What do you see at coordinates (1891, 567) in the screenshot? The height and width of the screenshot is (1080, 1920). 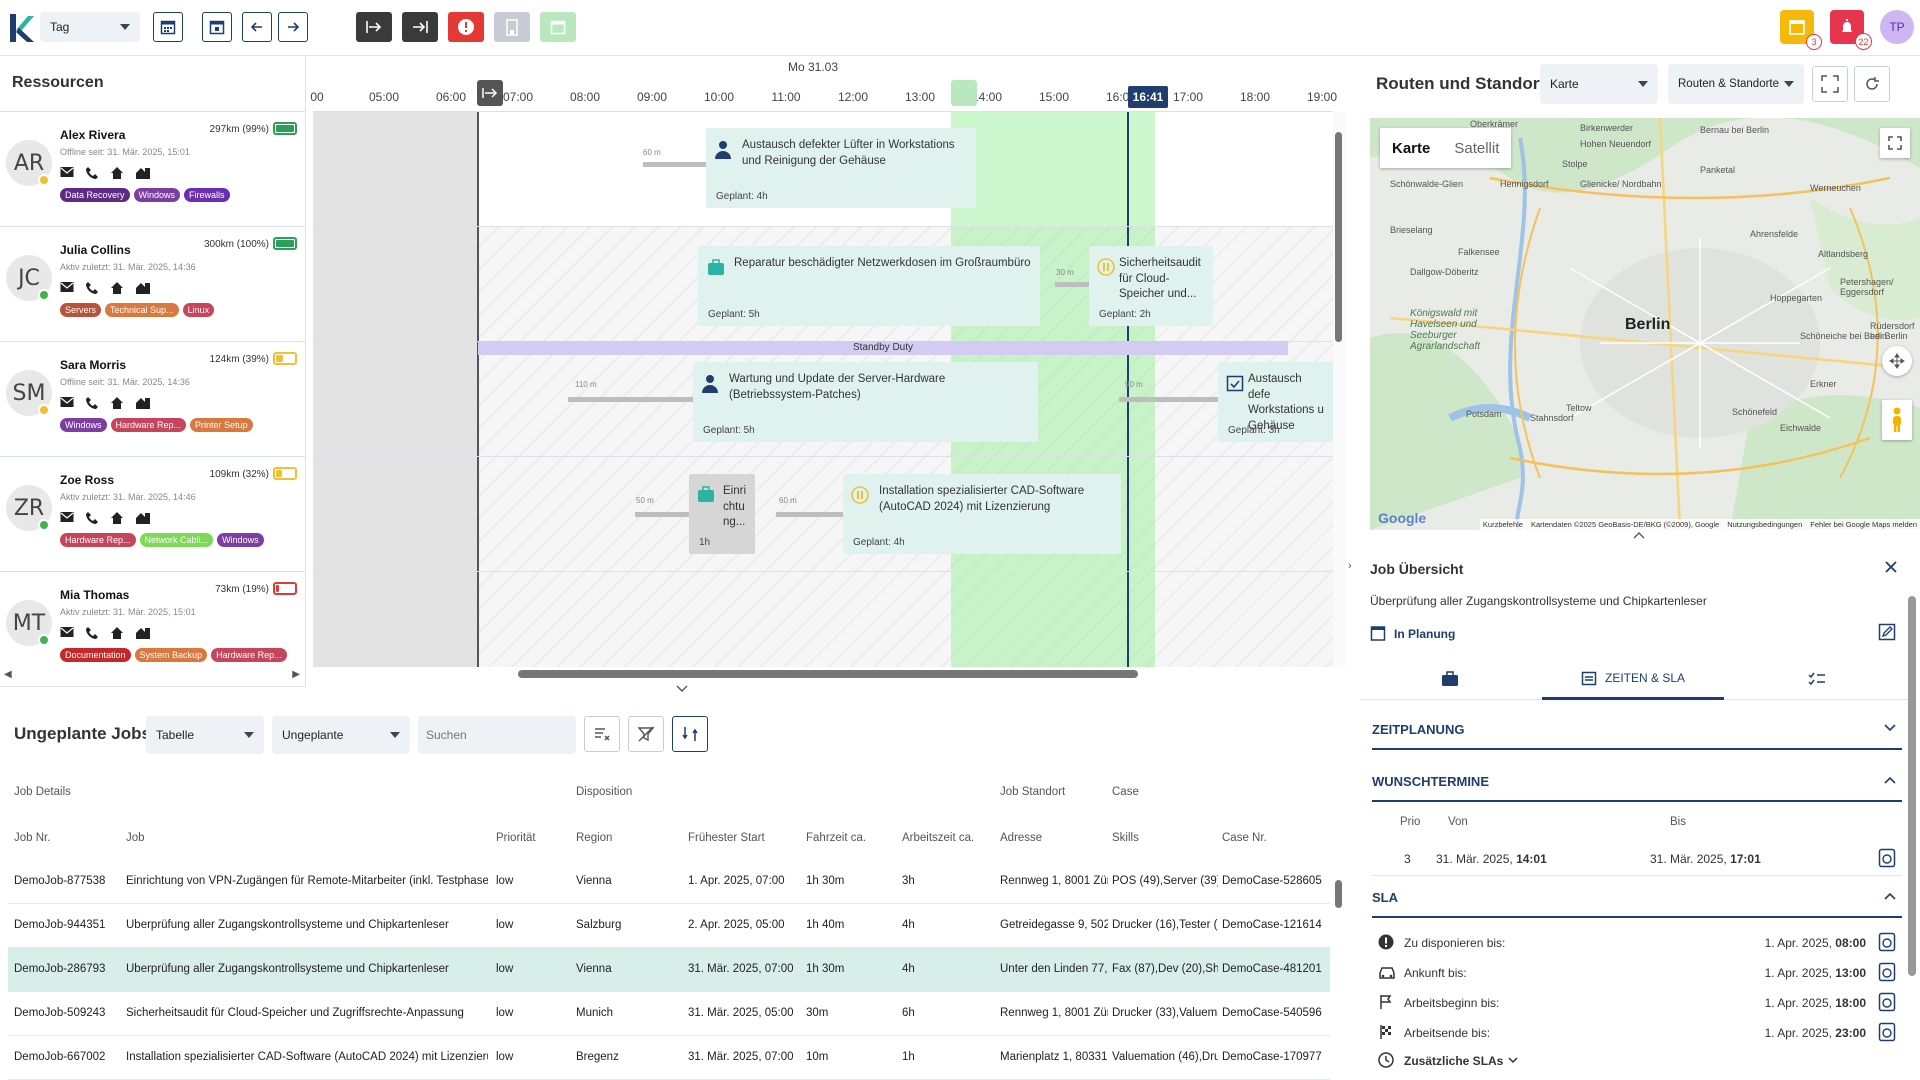 I see `close-icon` at bounding box center [1891, 567].